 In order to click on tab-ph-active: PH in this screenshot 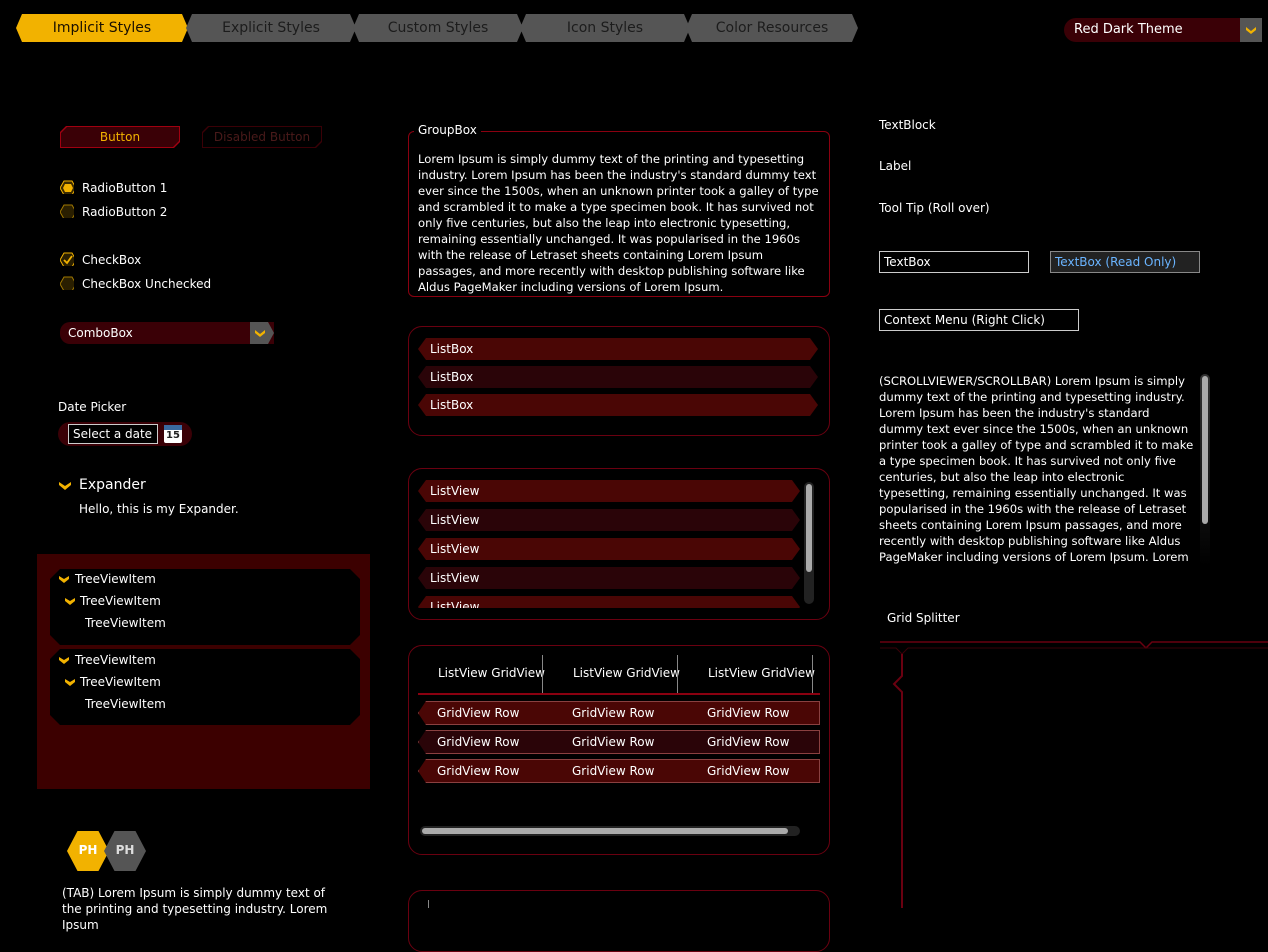, I will do `click(88, 851)`.